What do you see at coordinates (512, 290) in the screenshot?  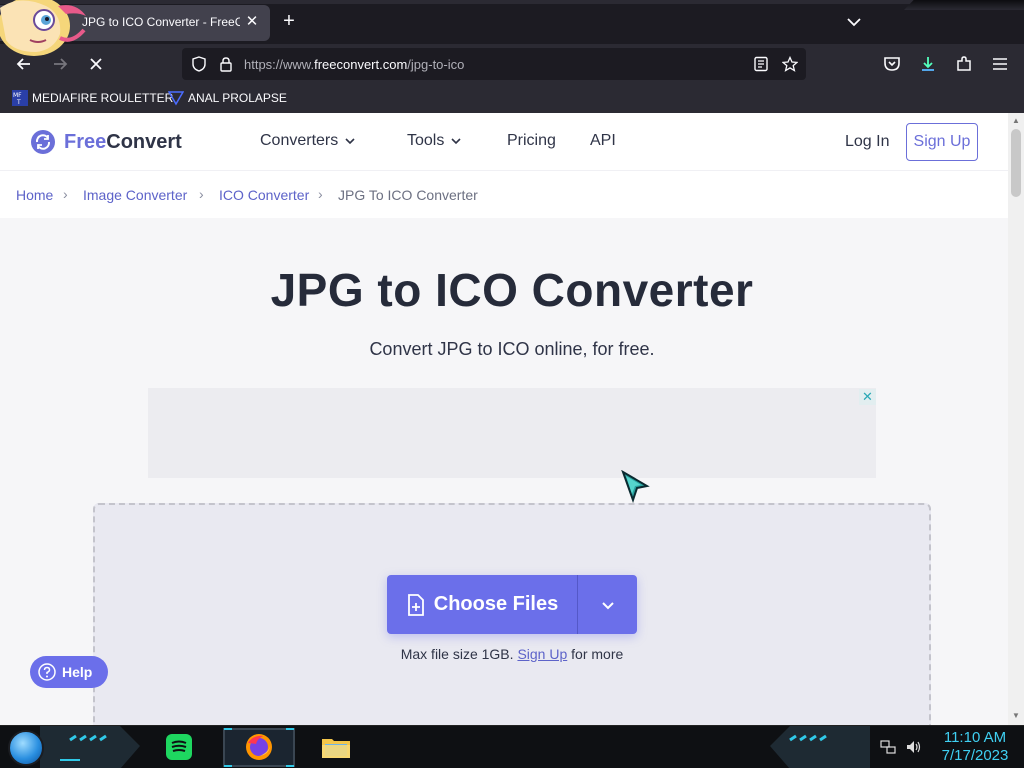 I see `page-title: JPG to ICO Converter` at bounding box center [512, 290].